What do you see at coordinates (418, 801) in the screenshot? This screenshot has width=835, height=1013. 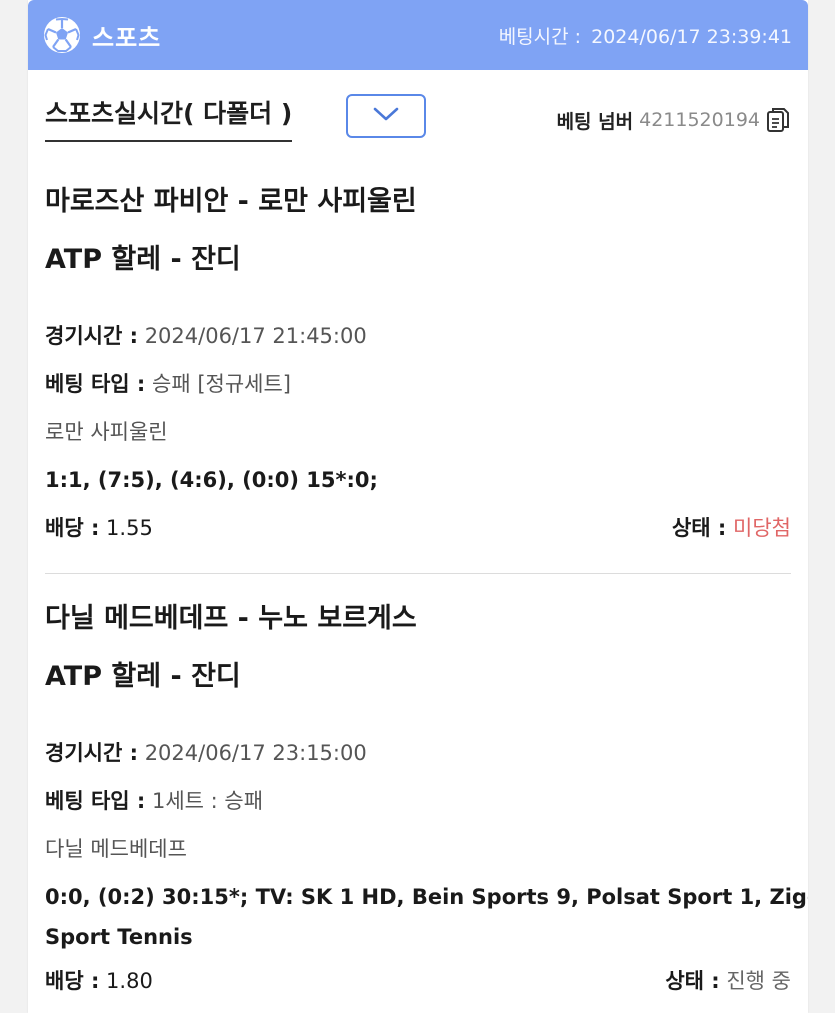 I see `bet-type-row: 베팅 타입 : 1세트 : 승패` at bounding box center [418, 801].